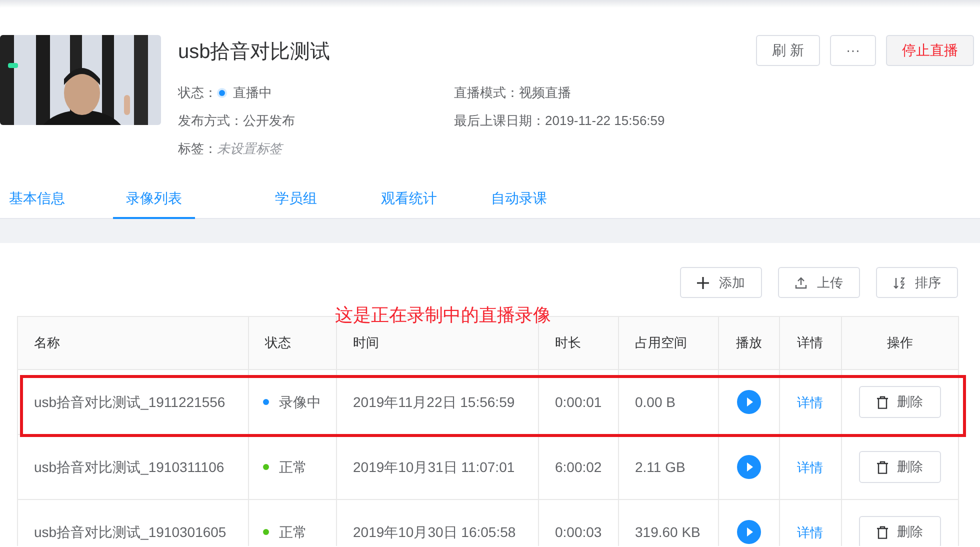  I want to click on column-header: 状态, so click(292, 343).